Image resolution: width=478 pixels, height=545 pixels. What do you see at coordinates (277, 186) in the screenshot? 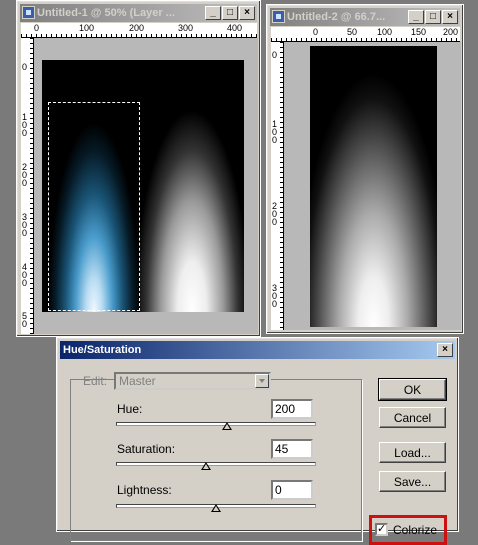
I see `left-ruler: 0 1 0 0 2 0 0 3 0 0` at bounding box center [277, 186].